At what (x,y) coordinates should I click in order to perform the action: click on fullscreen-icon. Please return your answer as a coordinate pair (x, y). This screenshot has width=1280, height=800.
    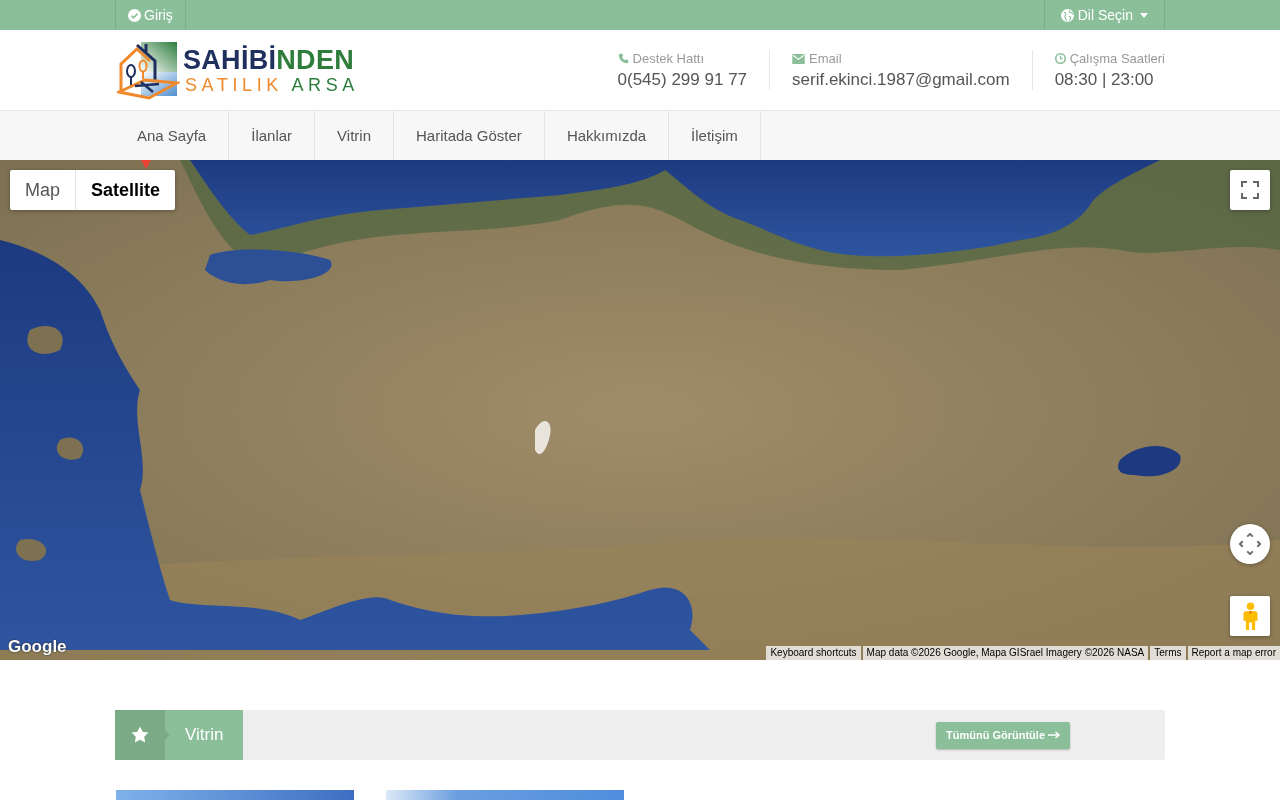
    Looking at the image, I should click on (1250, 190).